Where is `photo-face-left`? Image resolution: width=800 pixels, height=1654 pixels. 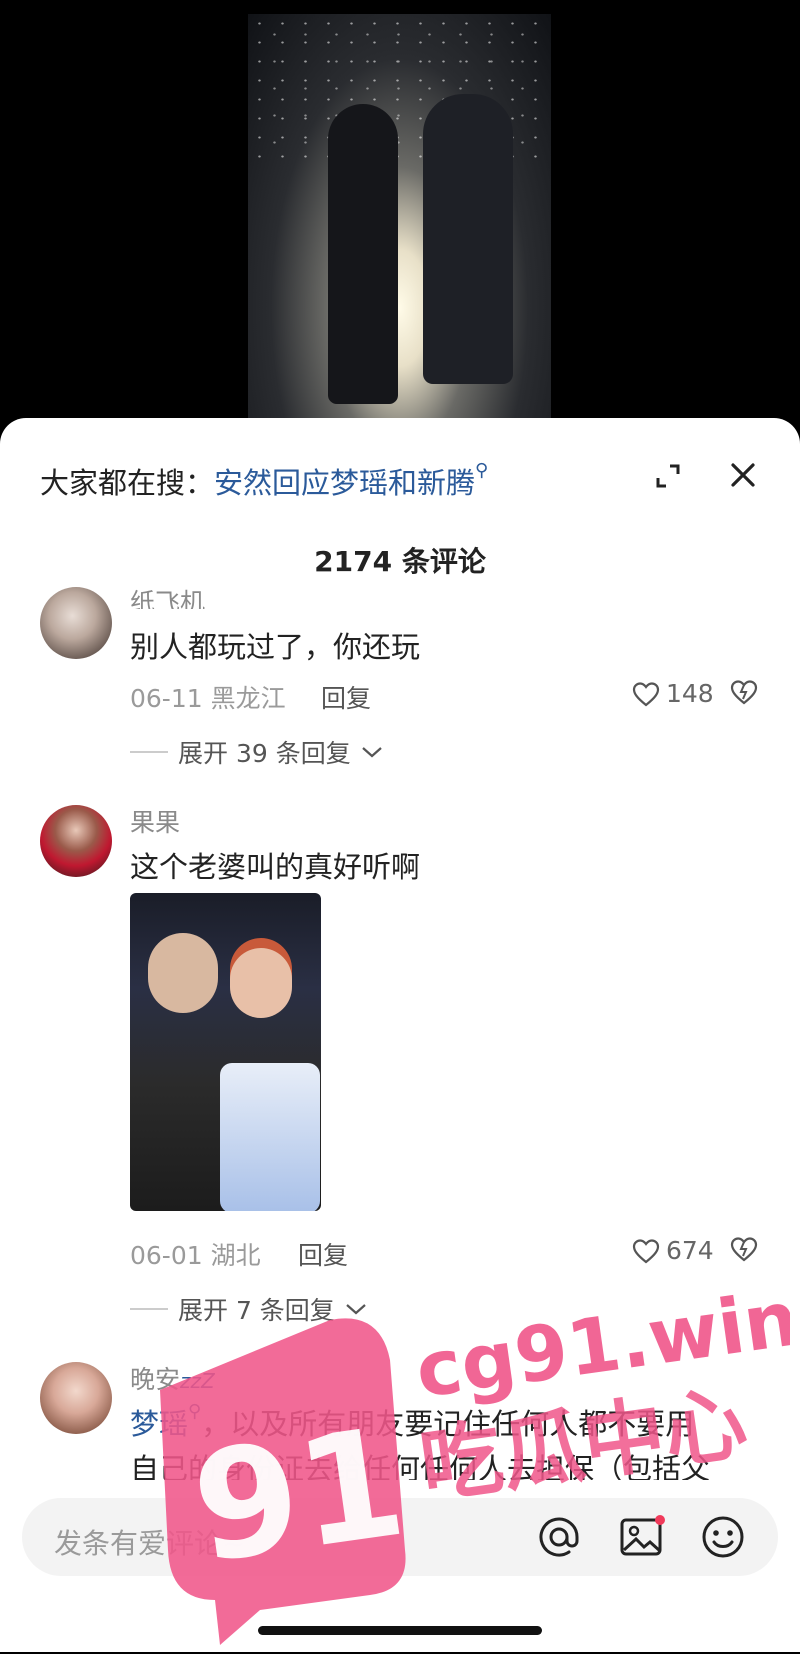 photo-face-left is located at coordinates (183, 973).